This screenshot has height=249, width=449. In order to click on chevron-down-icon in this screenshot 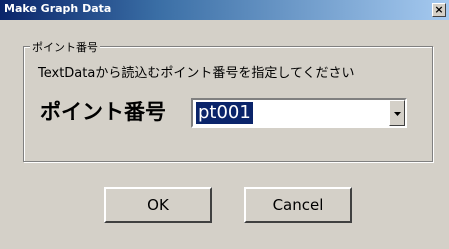, I will do `click(397, 114)`.